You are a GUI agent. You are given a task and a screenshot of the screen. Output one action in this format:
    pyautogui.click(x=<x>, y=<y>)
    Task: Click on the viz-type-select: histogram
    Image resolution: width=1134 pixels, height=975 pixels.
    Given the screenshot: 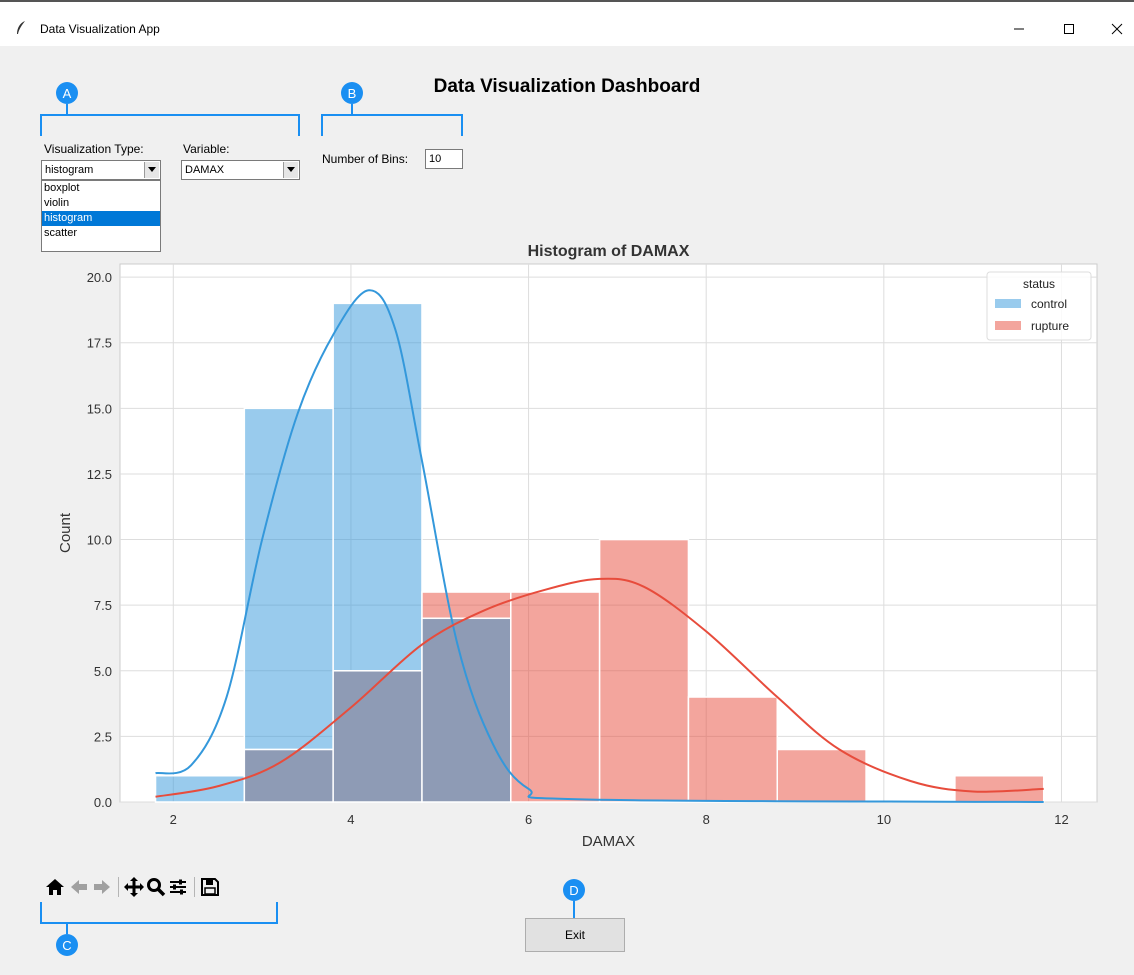 What is the action you would take?
    pyautogui.click(x=101, y=170)
    